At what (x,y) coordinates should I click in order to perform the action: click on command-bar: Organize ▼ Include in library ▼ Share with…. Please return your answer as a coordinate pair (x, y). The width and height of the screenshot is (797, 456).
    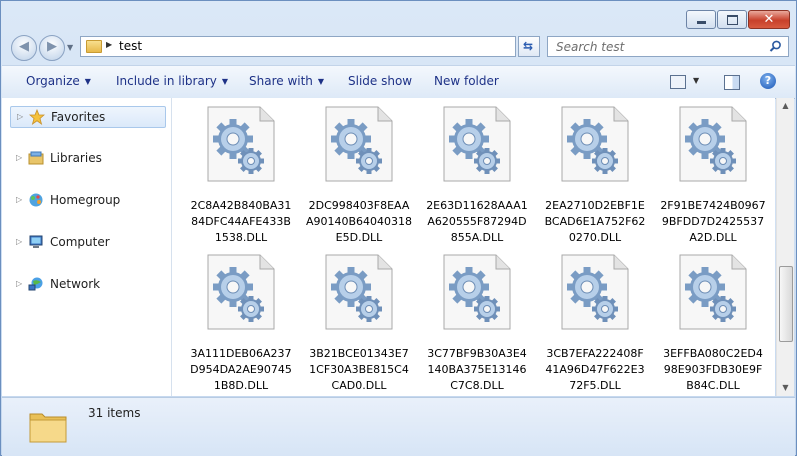
    Looking at the image, I should click on (398, 82).